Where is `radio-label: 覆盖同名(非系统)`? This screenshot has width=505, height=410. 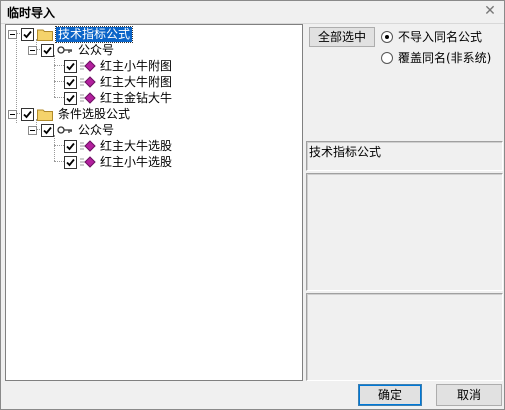 radio-label: 覆盖同名(非系统) is located at coordinates (445, 58).